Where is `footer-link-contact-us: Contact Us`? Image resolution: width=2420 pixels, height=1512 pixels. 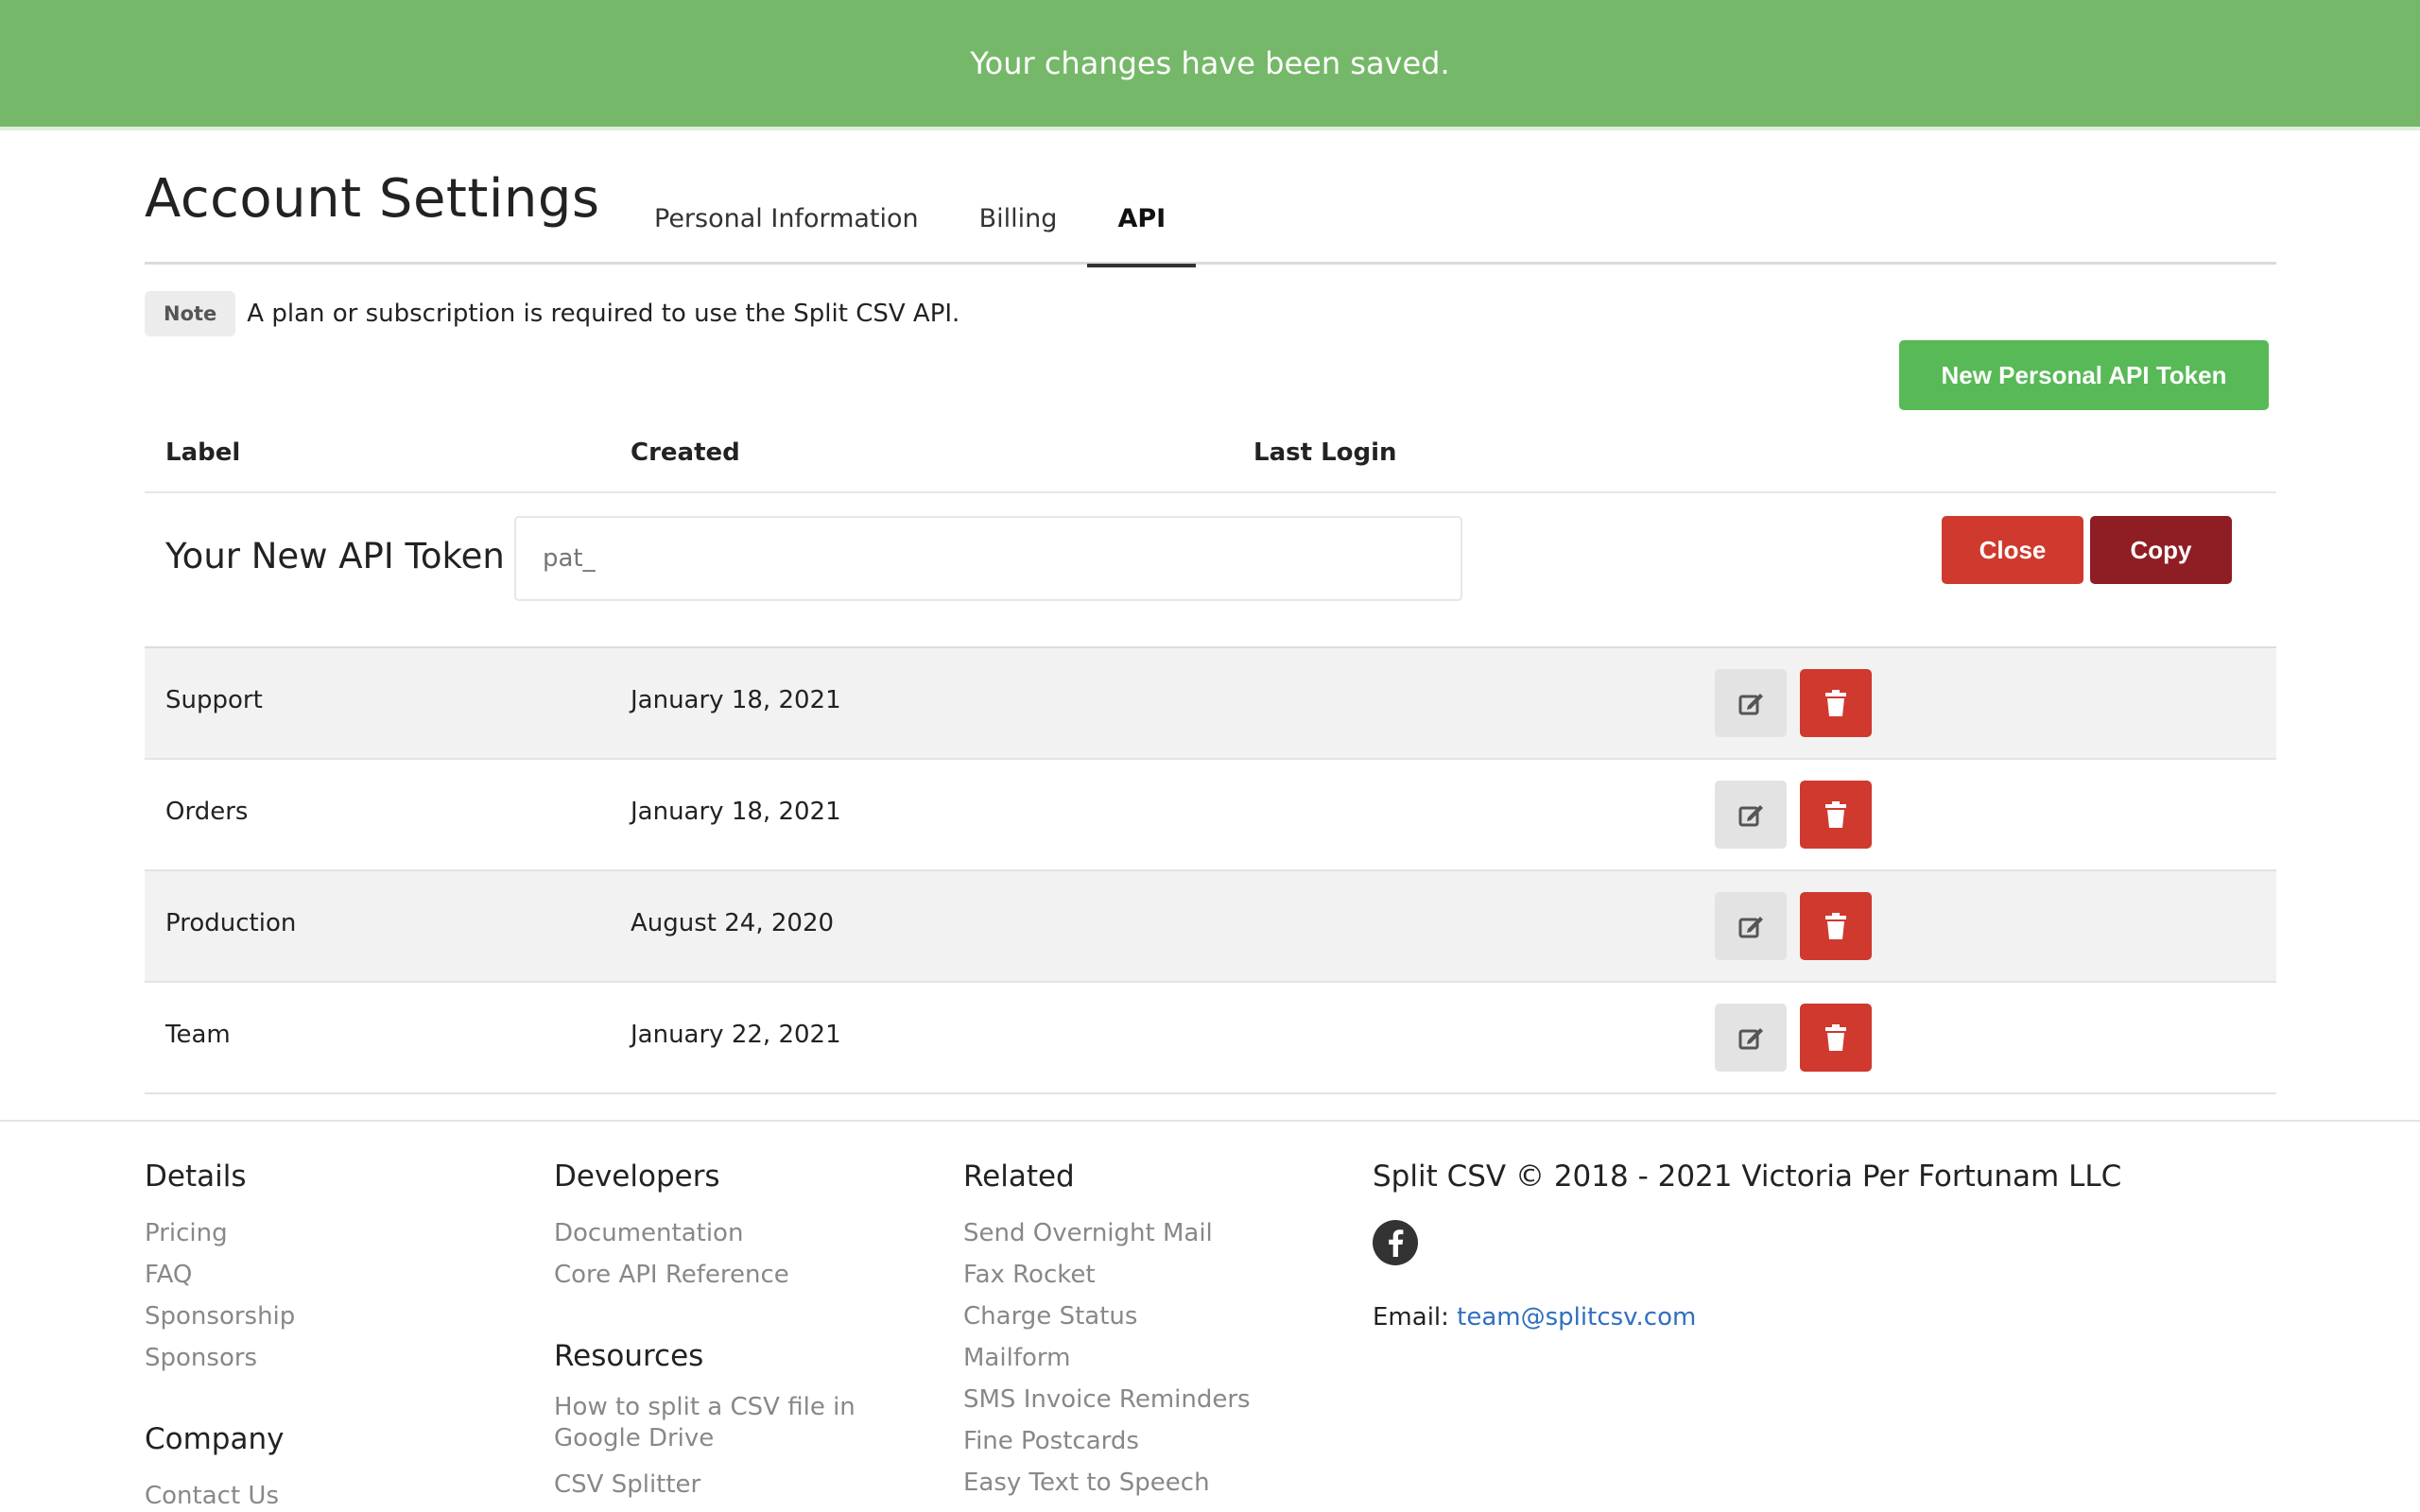
footer-link-contact-us: Contact Us is located at coordinates (220, 1493).